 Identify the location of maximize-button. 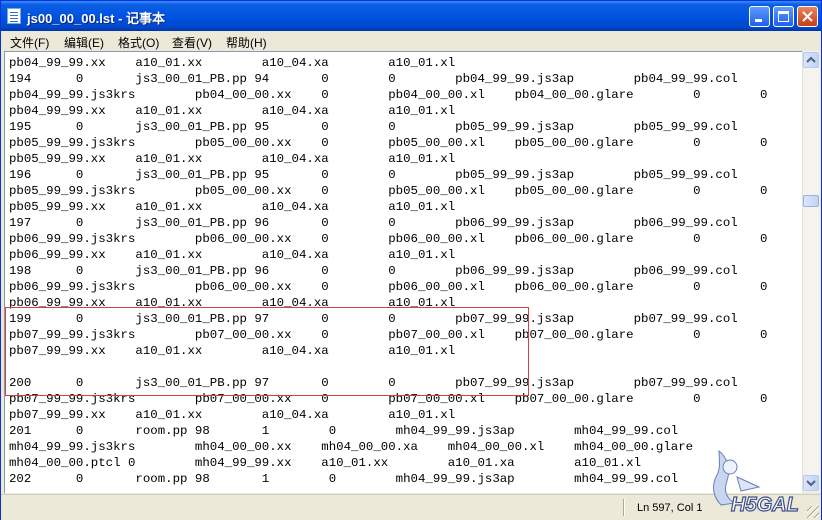
(783, 16).